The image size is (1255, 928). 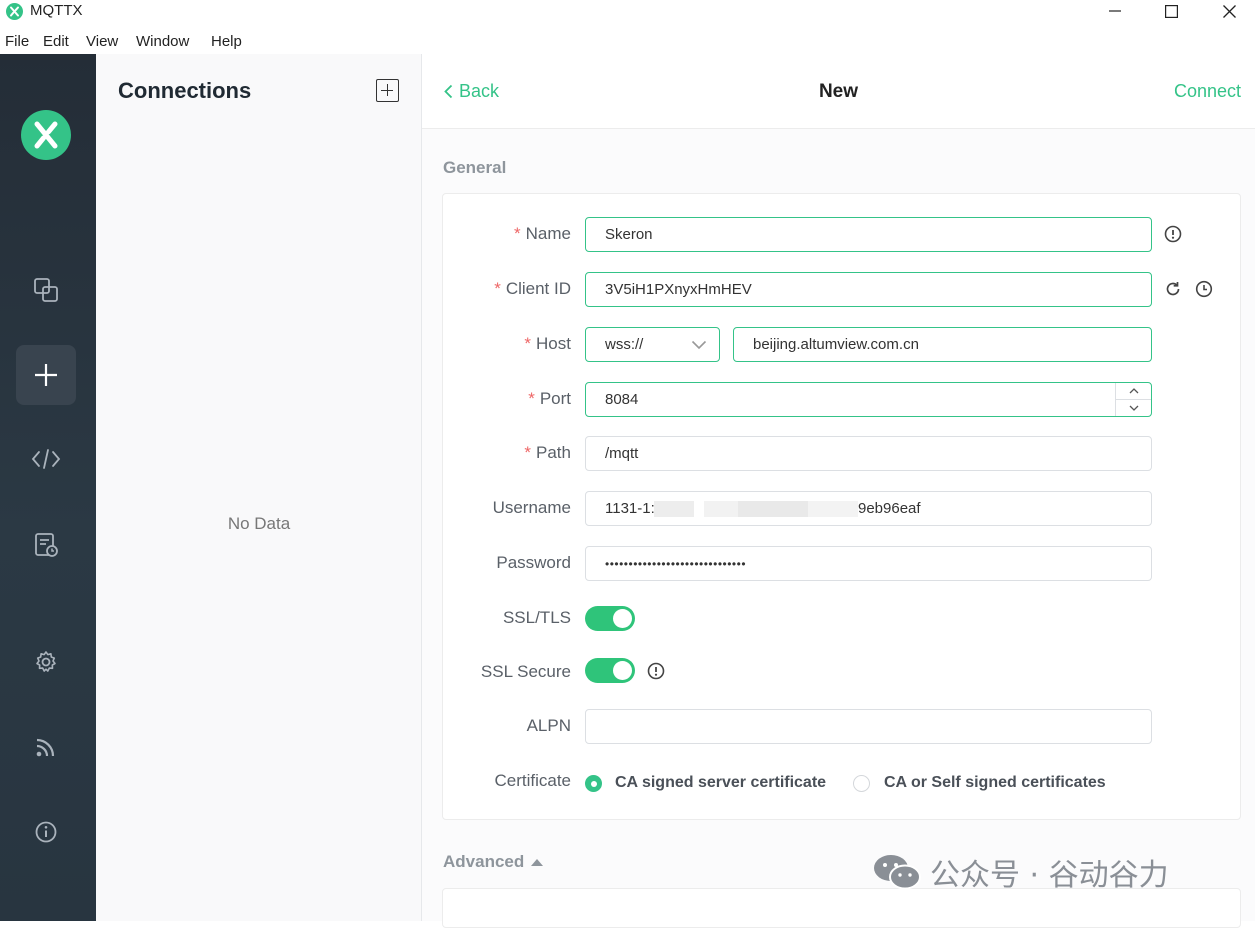 I want to click on protocol-value: wss://, so click(x=624, y=344).